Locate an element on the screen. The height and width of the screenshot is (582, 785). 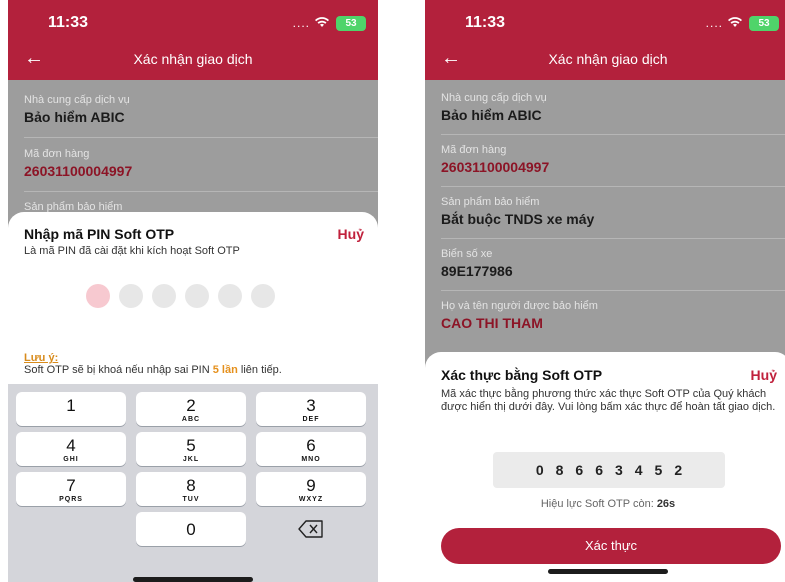
key-2: 2 ABC is located at coordinates (191, 409).